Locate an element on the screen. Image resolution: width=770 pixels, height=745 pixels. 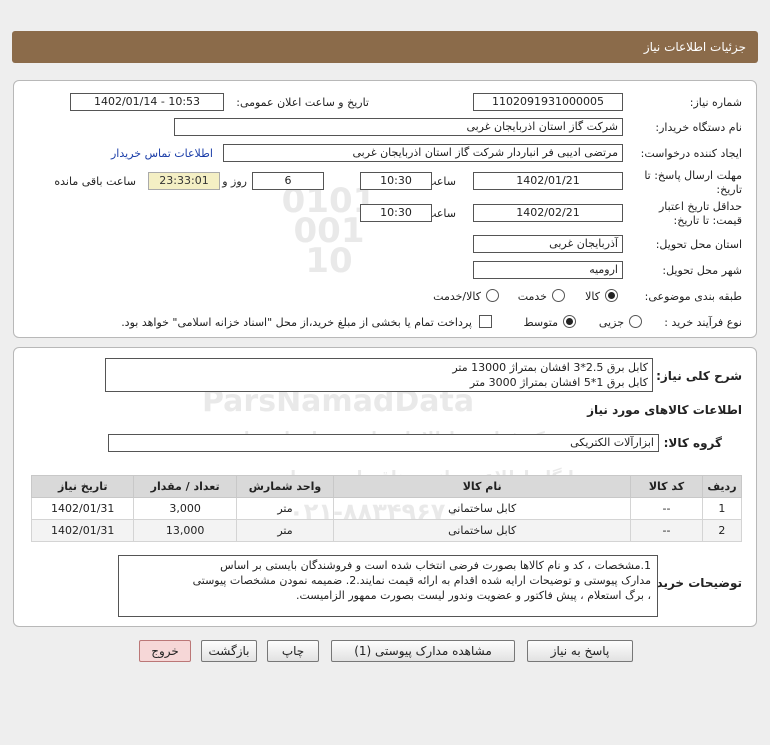
category-label: طبقه بندی موضوعی: is located at coordinates (693, 296).